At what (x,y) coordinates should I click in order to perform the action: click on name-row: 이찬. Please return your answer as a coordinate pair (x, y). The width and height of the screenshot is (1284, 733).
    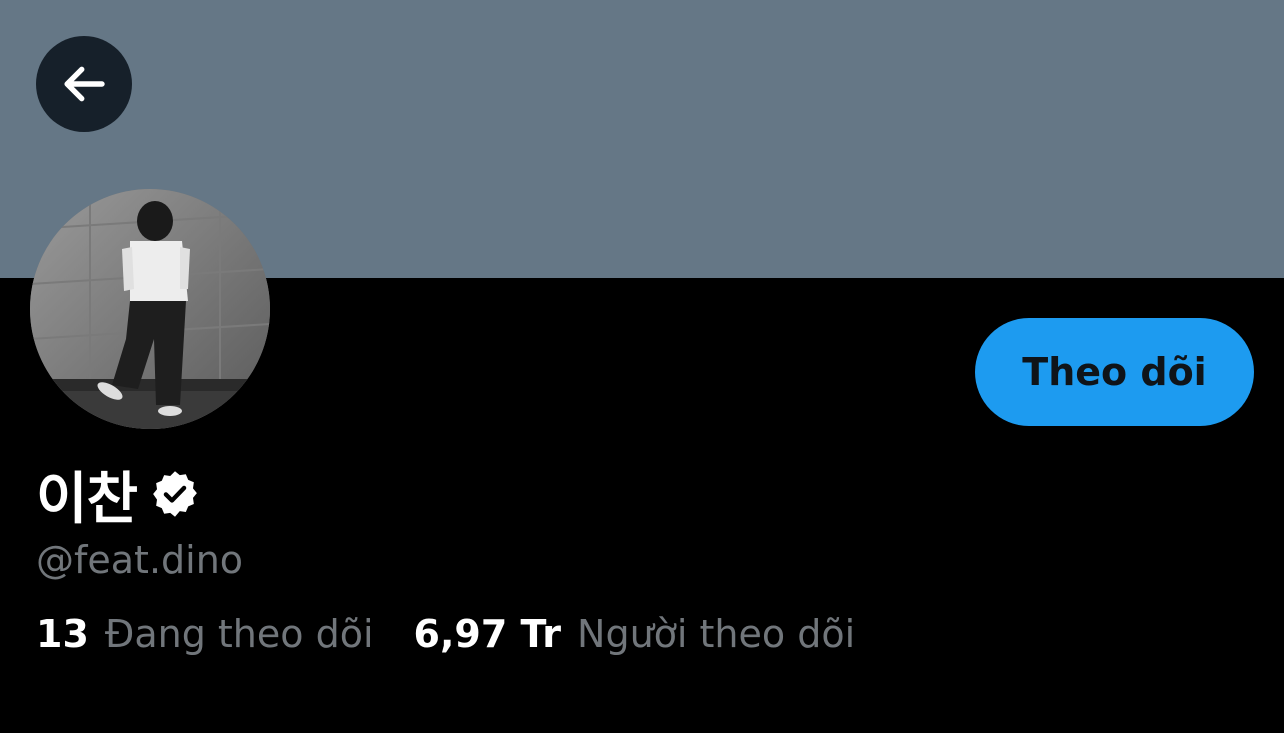
    Looking at the image, I should click on (118, 495).